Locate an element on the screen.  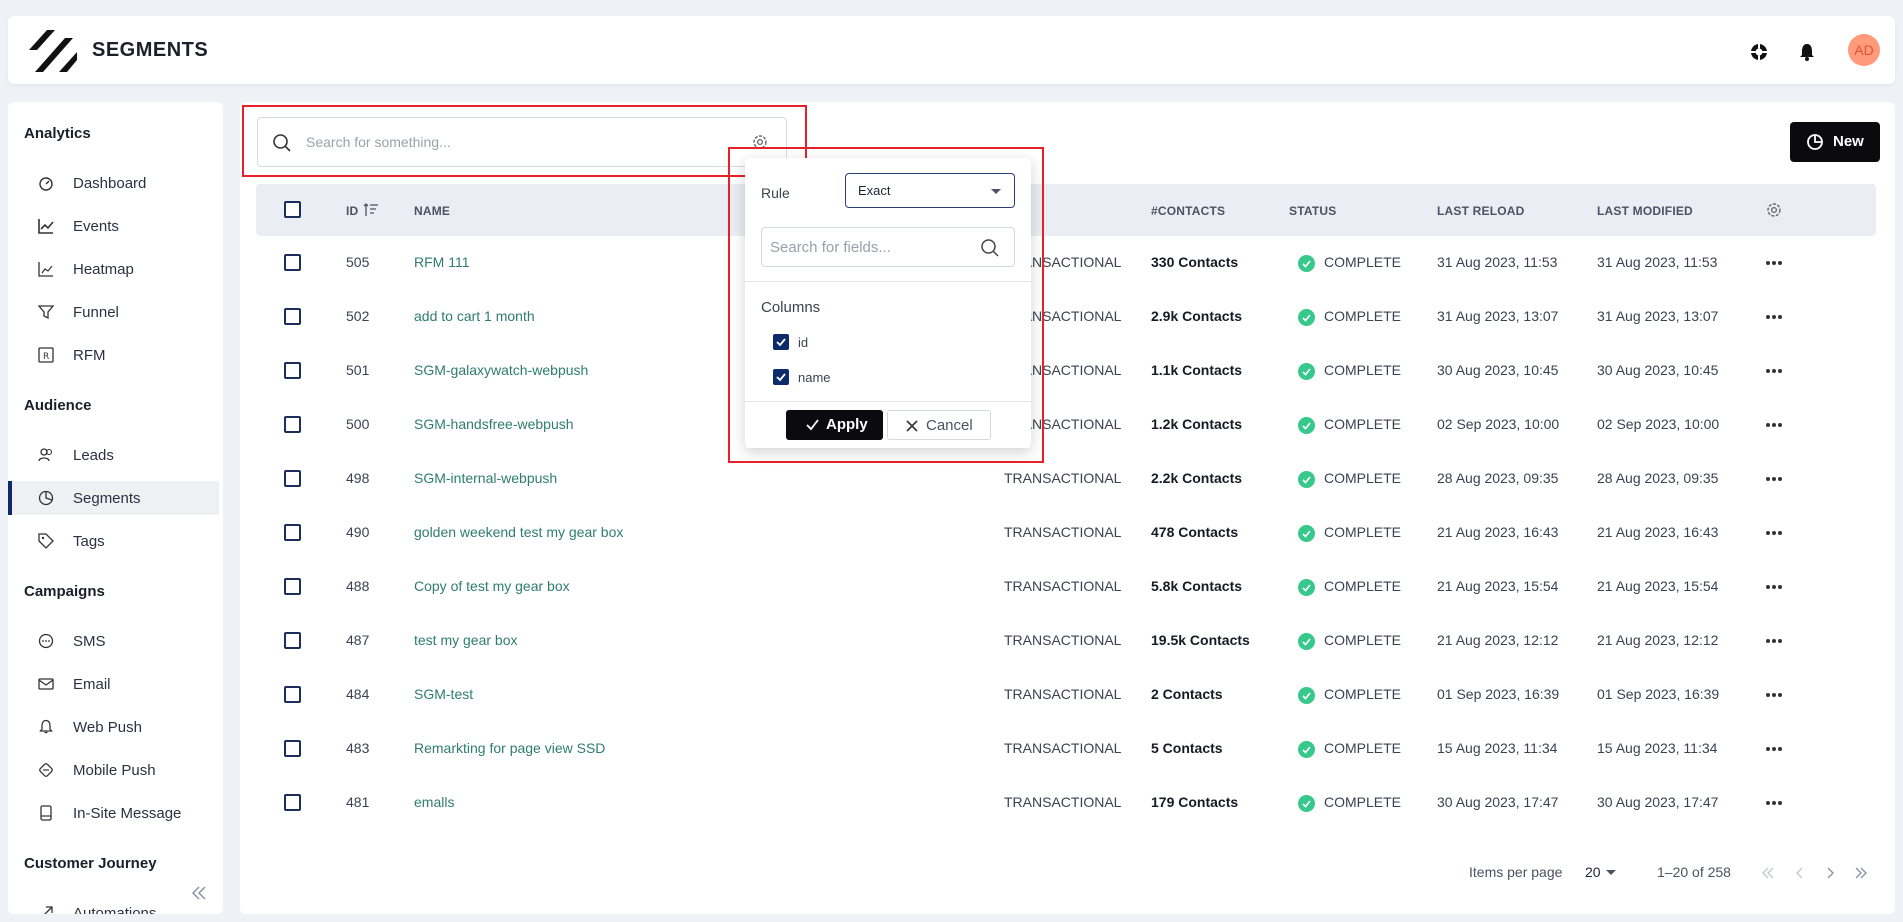
sidebar-item-mobile-push: Mobile Push is located at coordinates (113, 770).